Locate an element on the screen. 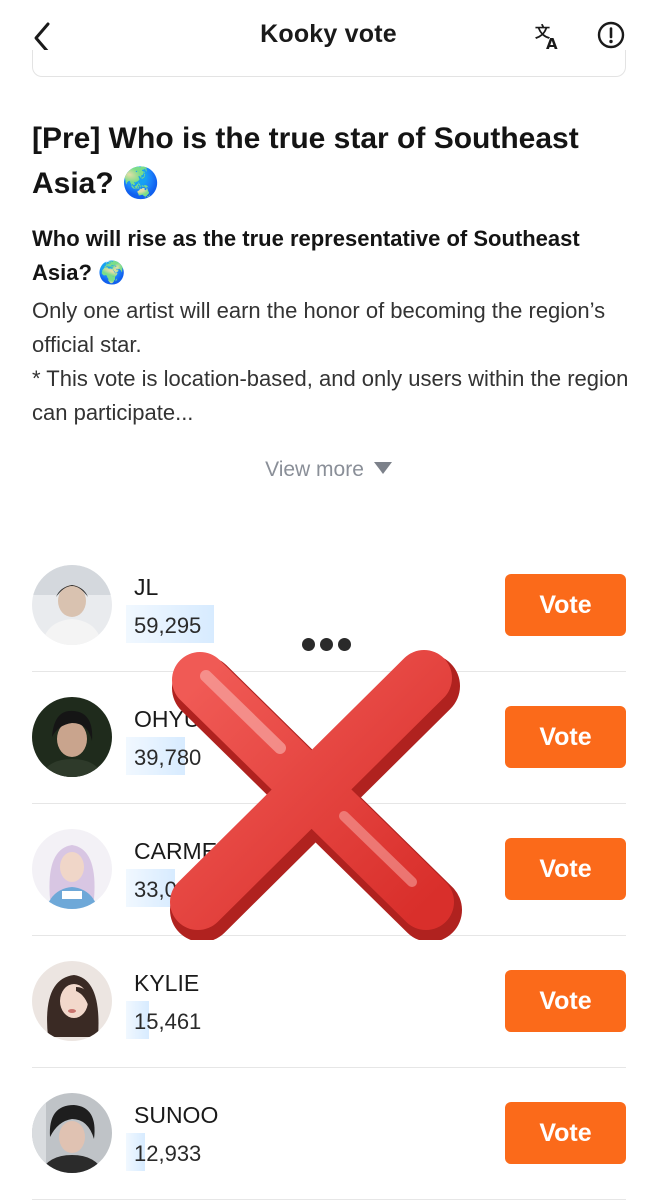 This screenshot has width=657, height=1200. artist-name: OHYU is located at coordinates (167, 719).